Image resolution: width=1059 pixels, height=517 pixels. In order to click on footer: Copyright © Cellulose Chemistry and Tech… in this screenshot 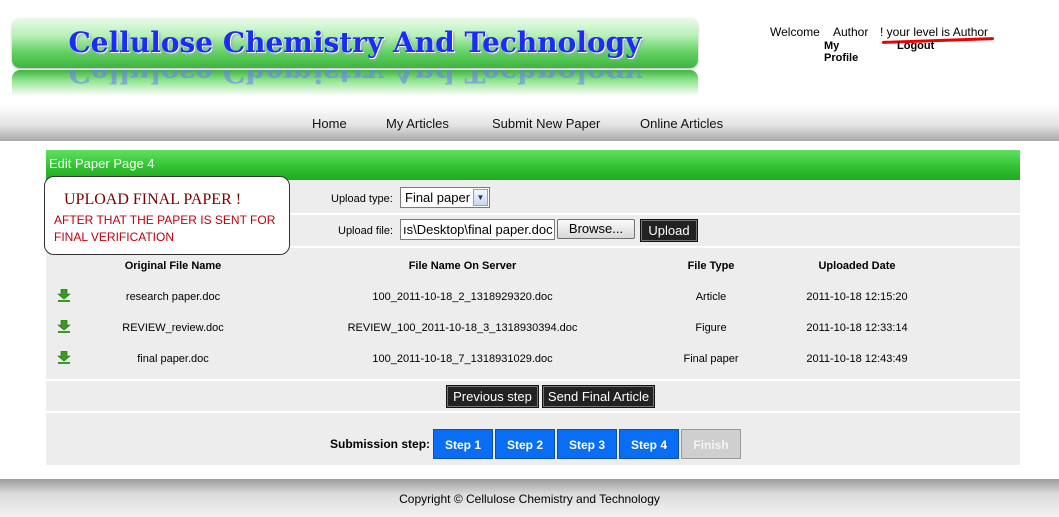, I will do `click(529, 498)`.